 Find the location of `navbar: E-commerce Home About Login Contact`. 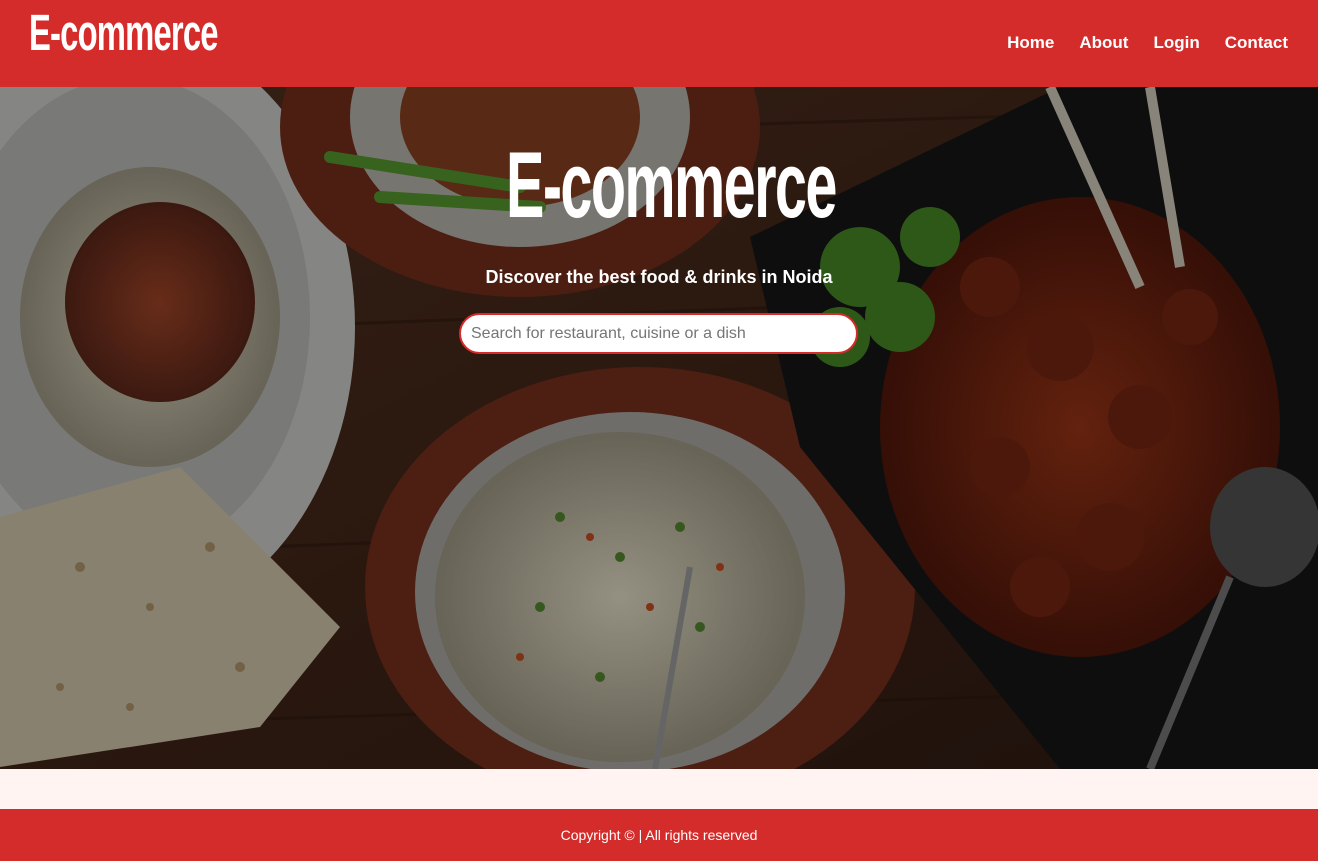

navbar: E-commerce Home About Login Contact is located at coordinates (659, 43).